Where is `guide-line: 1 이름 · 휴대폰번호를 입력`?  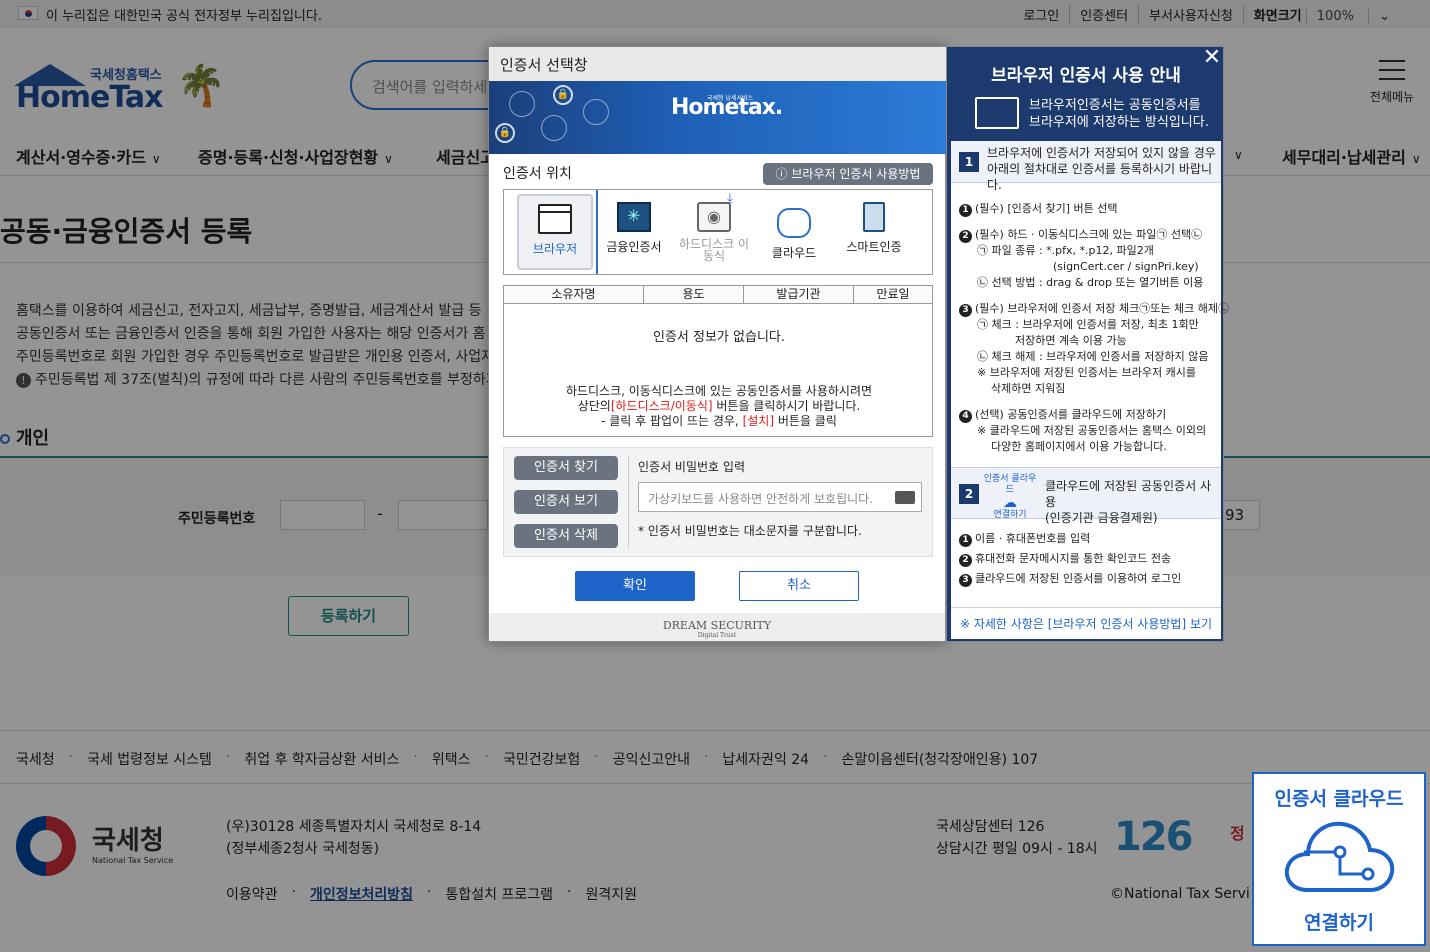 guide-line: 1 이름 · 휴대폰번호를 입력 is located at coordinates (1024, 539).